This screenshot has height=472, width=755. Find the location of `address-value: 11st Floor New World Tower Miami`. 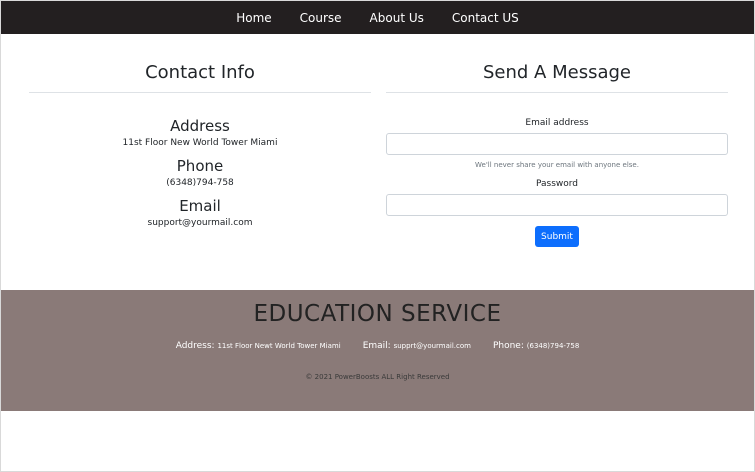

address-value: 11st Floor New World Tower Miami is located at coordinates (200, 143).